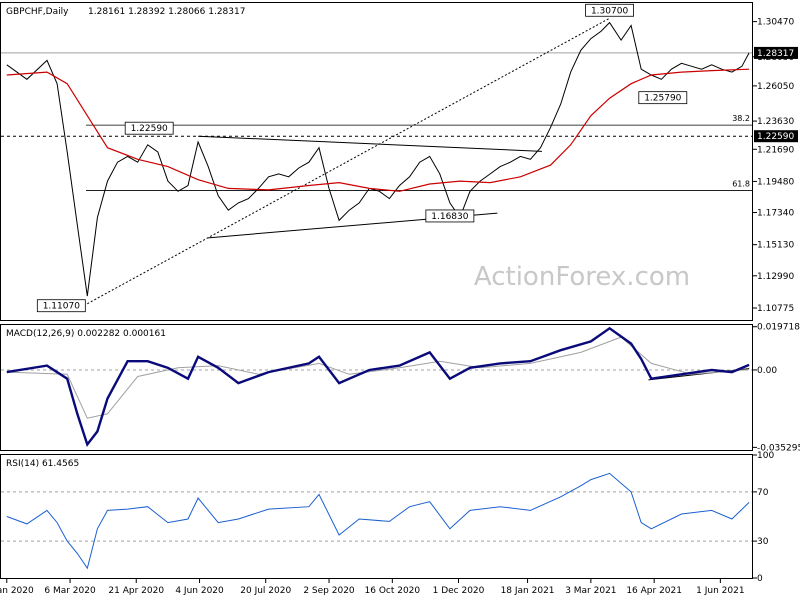  Describe the element at coordinates (370, 143) in the screenshot. I see `trendline` at that location.